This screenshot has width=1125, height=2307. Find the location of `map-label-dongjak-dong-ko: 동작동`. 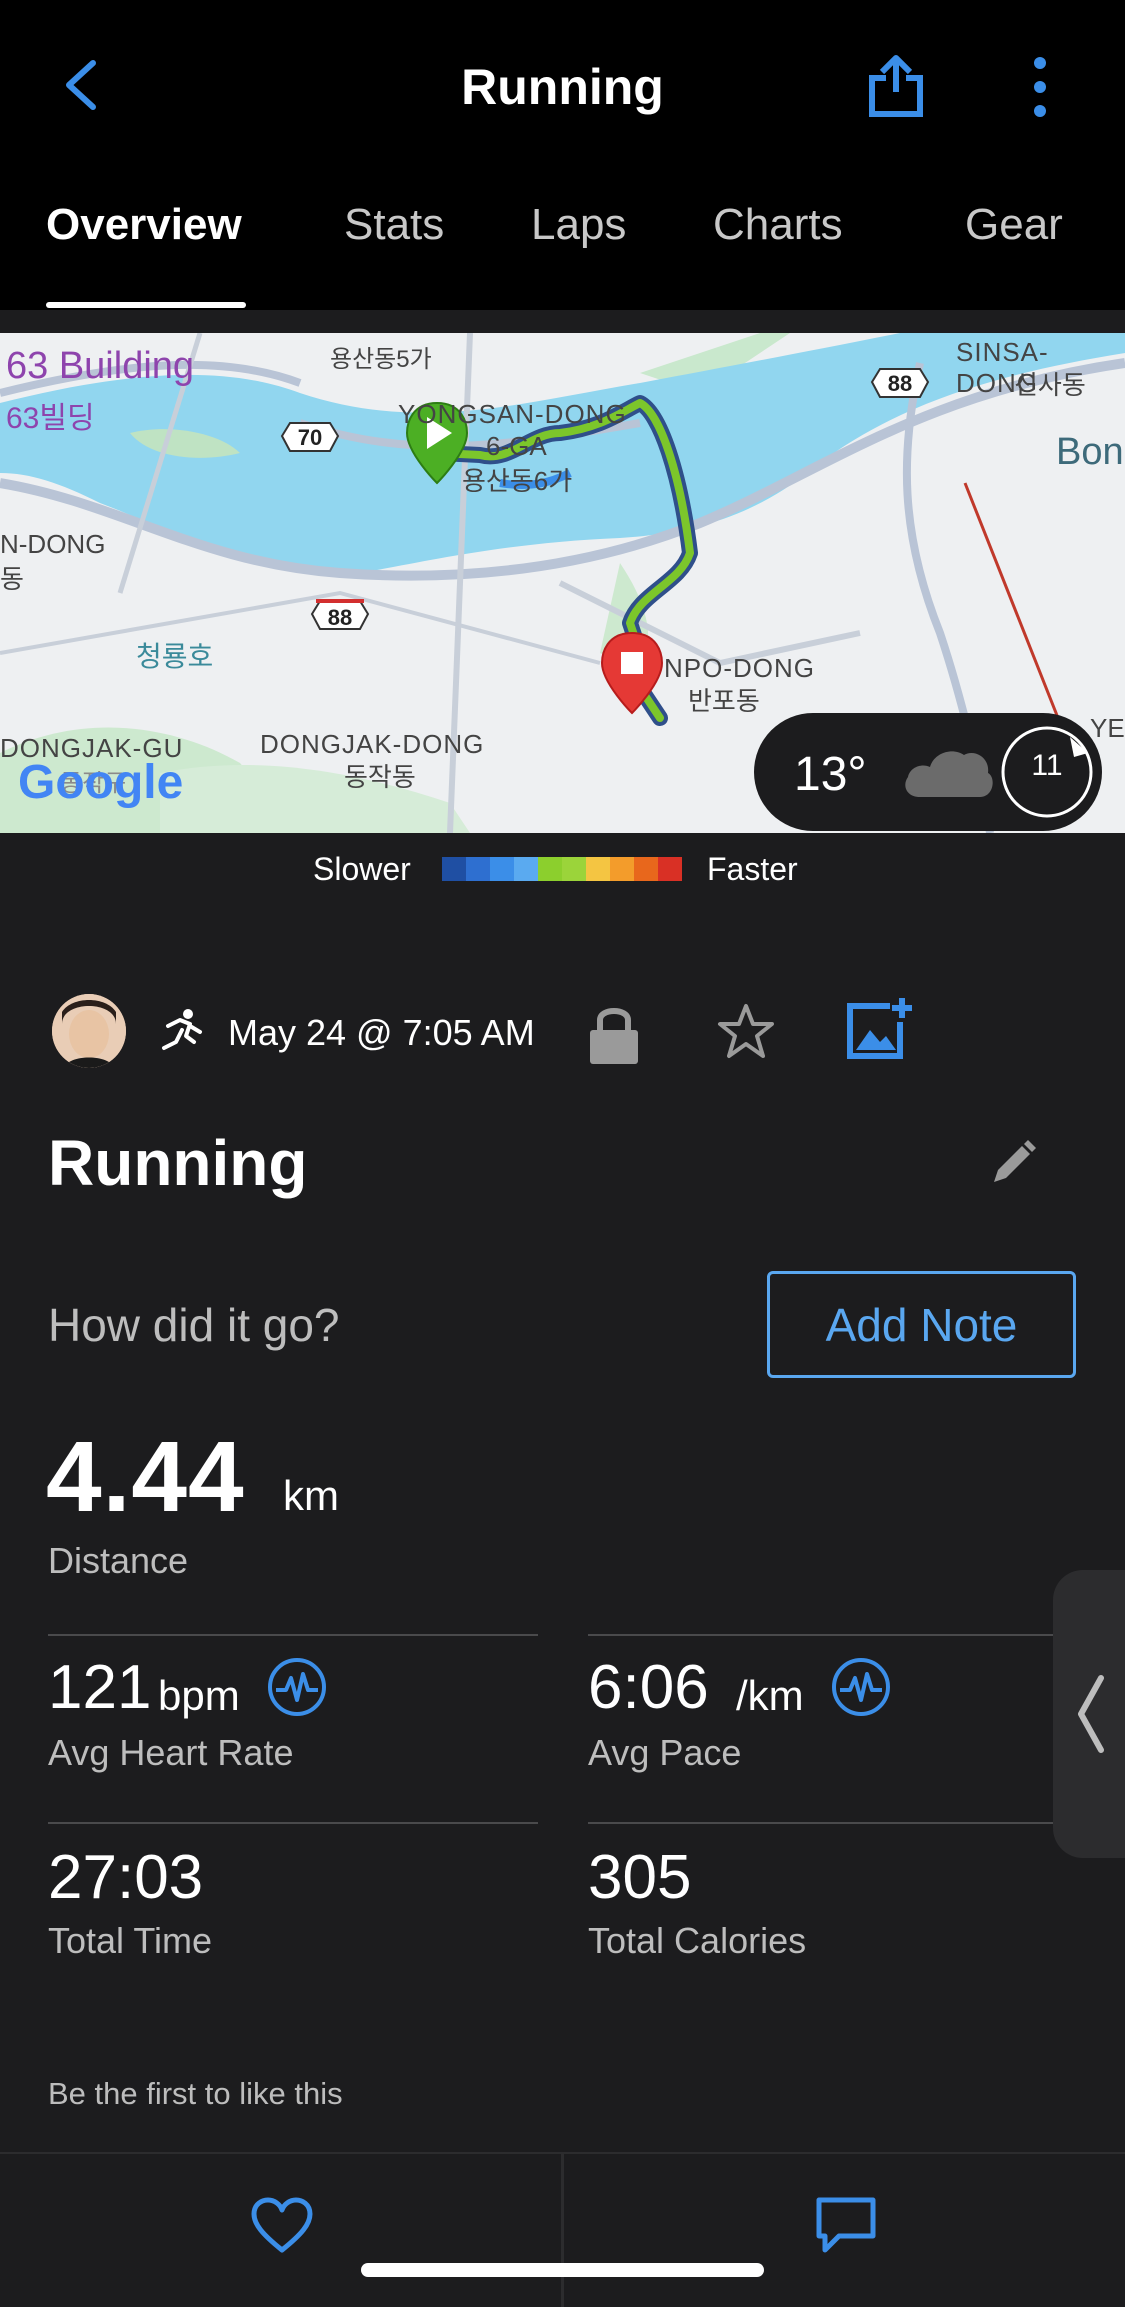

map-label-dongjak-dong-ko: 동작동 is located at coordinates (380, 777).